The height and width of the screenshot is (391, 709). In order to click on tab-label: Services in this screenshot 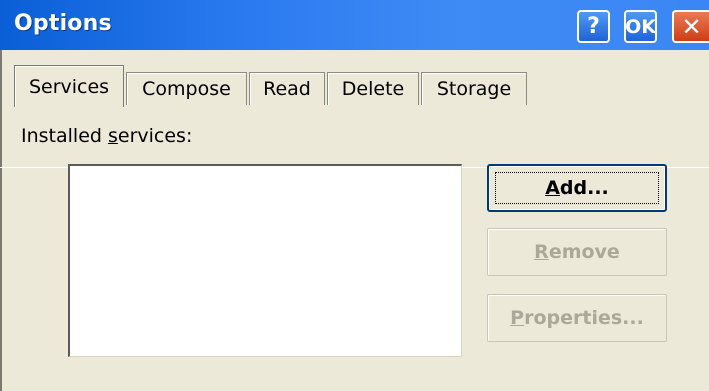, I will do `click(69, 86)`.